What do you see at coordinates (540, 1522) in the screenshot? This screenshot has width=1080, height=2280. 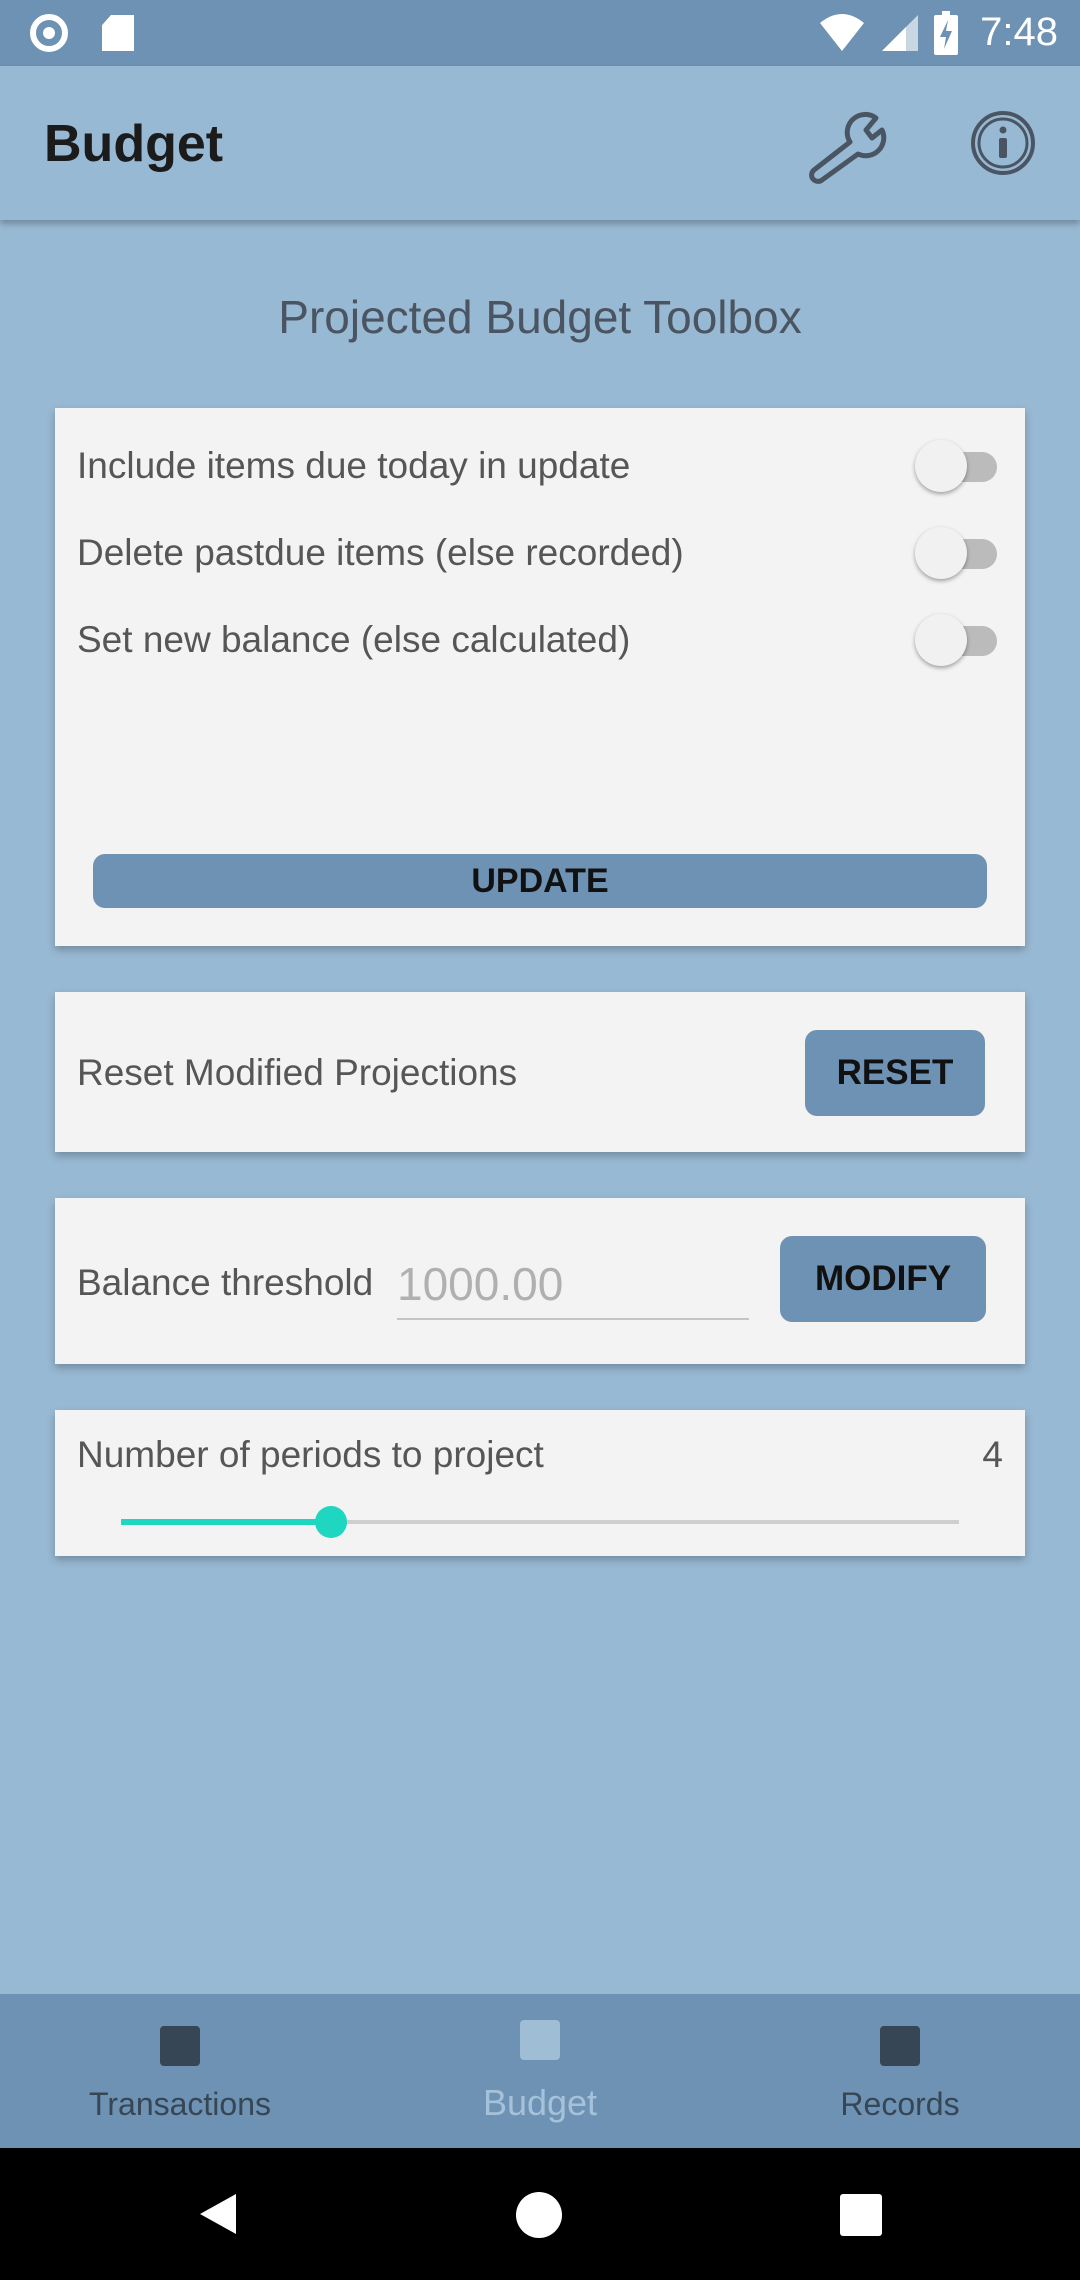 I see `periods-slider` at bounding box center [540, 1522].